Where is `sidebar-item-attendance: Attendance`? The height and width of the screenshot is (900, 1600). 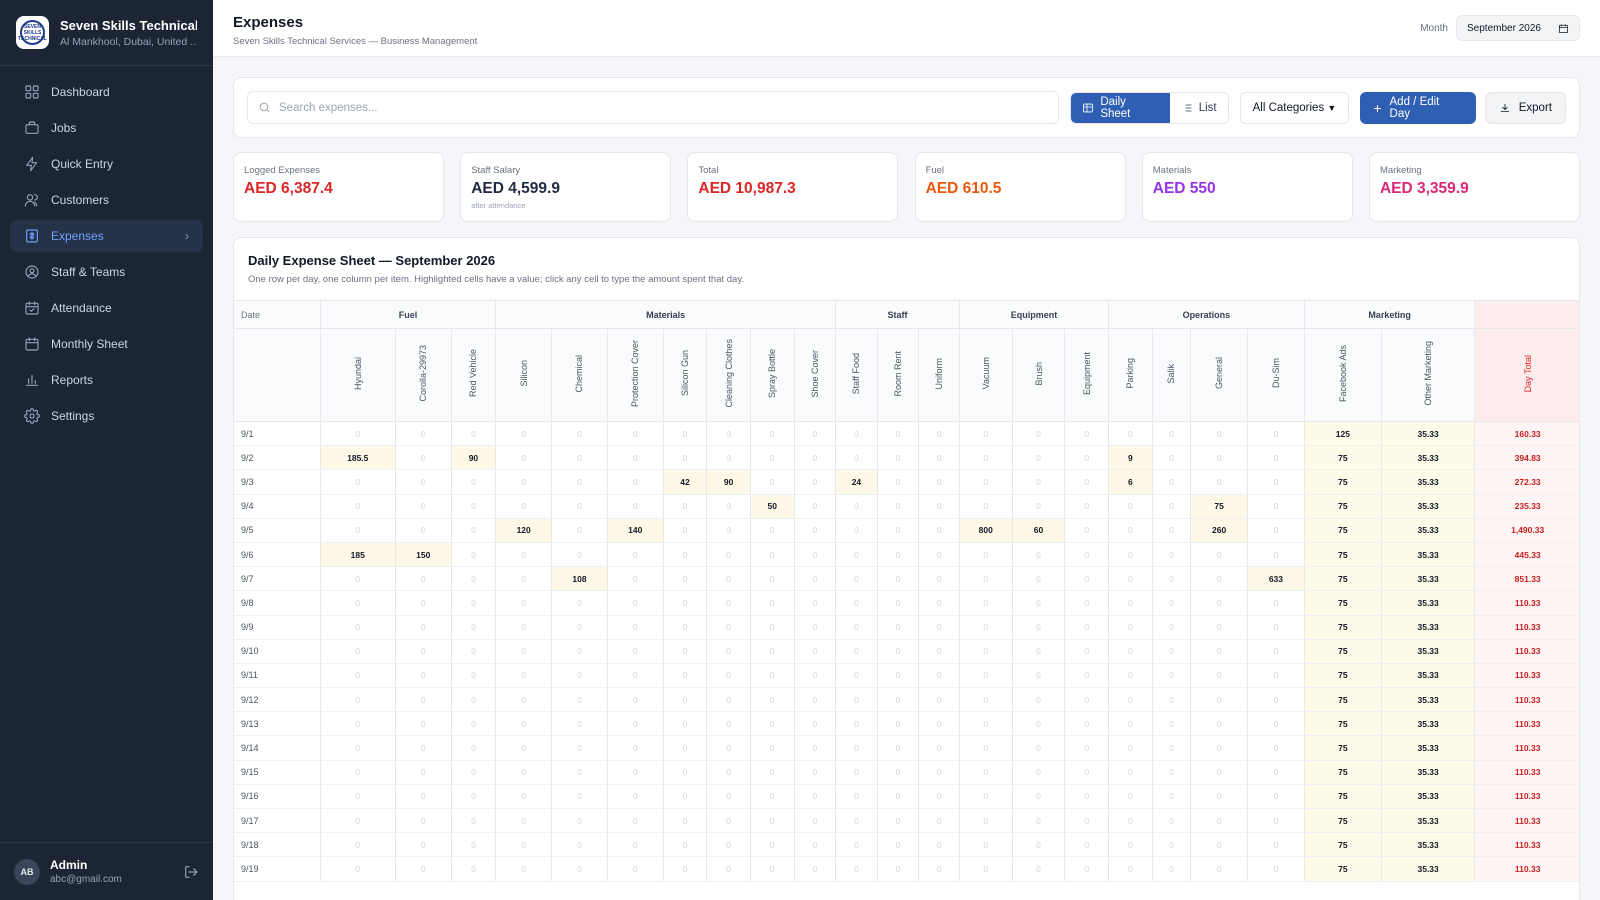
sidebar-item-attendance: Attendance is located at coordinates (106, 308).